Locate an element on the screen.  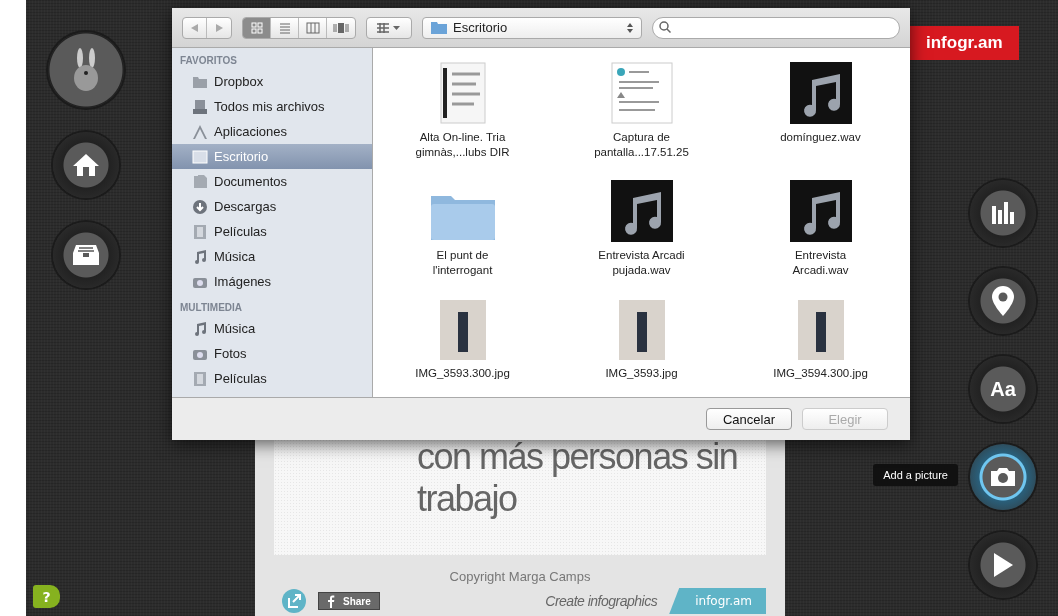
sidebar-item: Documentos is located at coordinates (272, 181).